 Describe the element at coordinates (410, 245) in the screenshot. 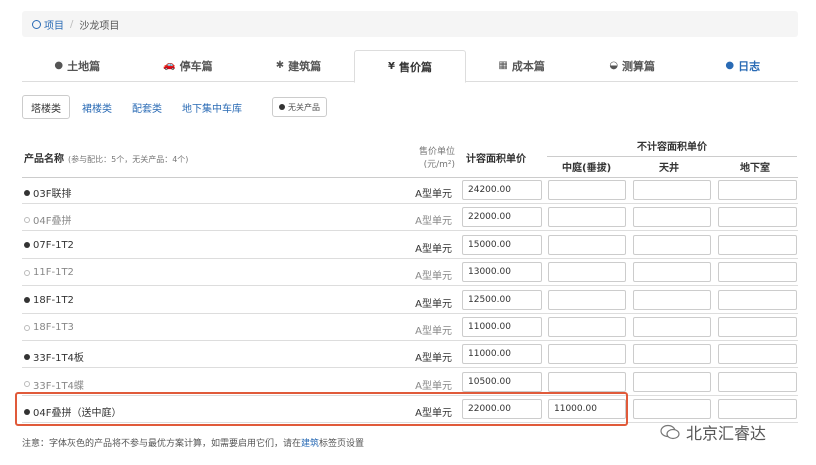

I see `table-row: 07F-1T2 A型单元 15000.00` at that location.